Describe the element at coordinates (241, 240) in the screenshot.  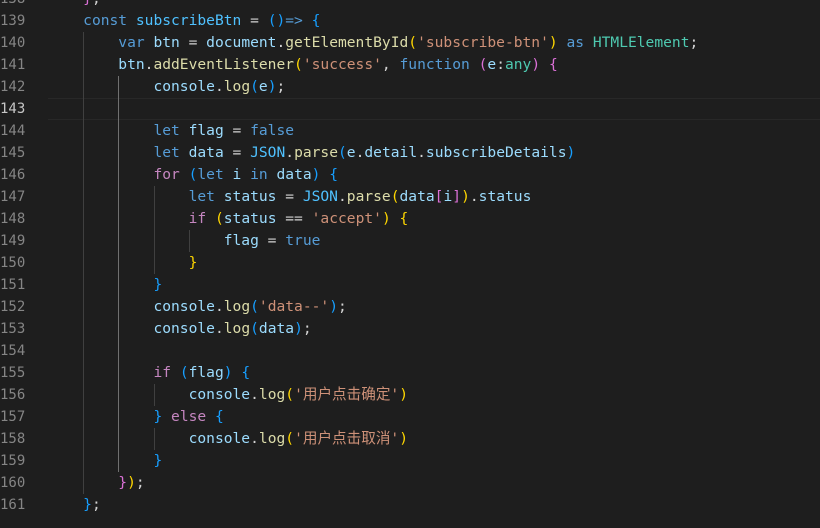
I see `code-token: flag` at that location.